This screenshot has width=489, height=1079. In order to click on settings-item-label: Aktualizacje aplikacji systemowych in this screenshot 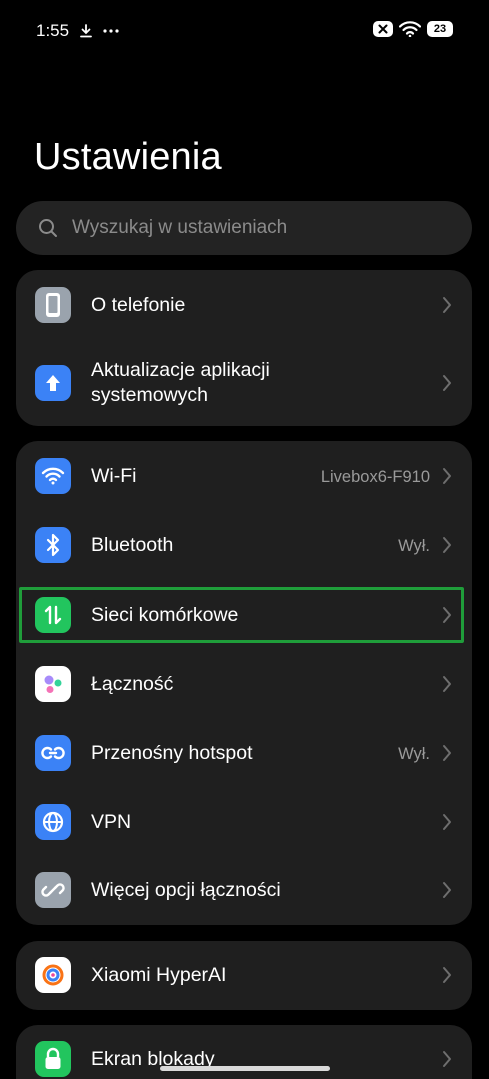, I will do `click(180, 383)`.